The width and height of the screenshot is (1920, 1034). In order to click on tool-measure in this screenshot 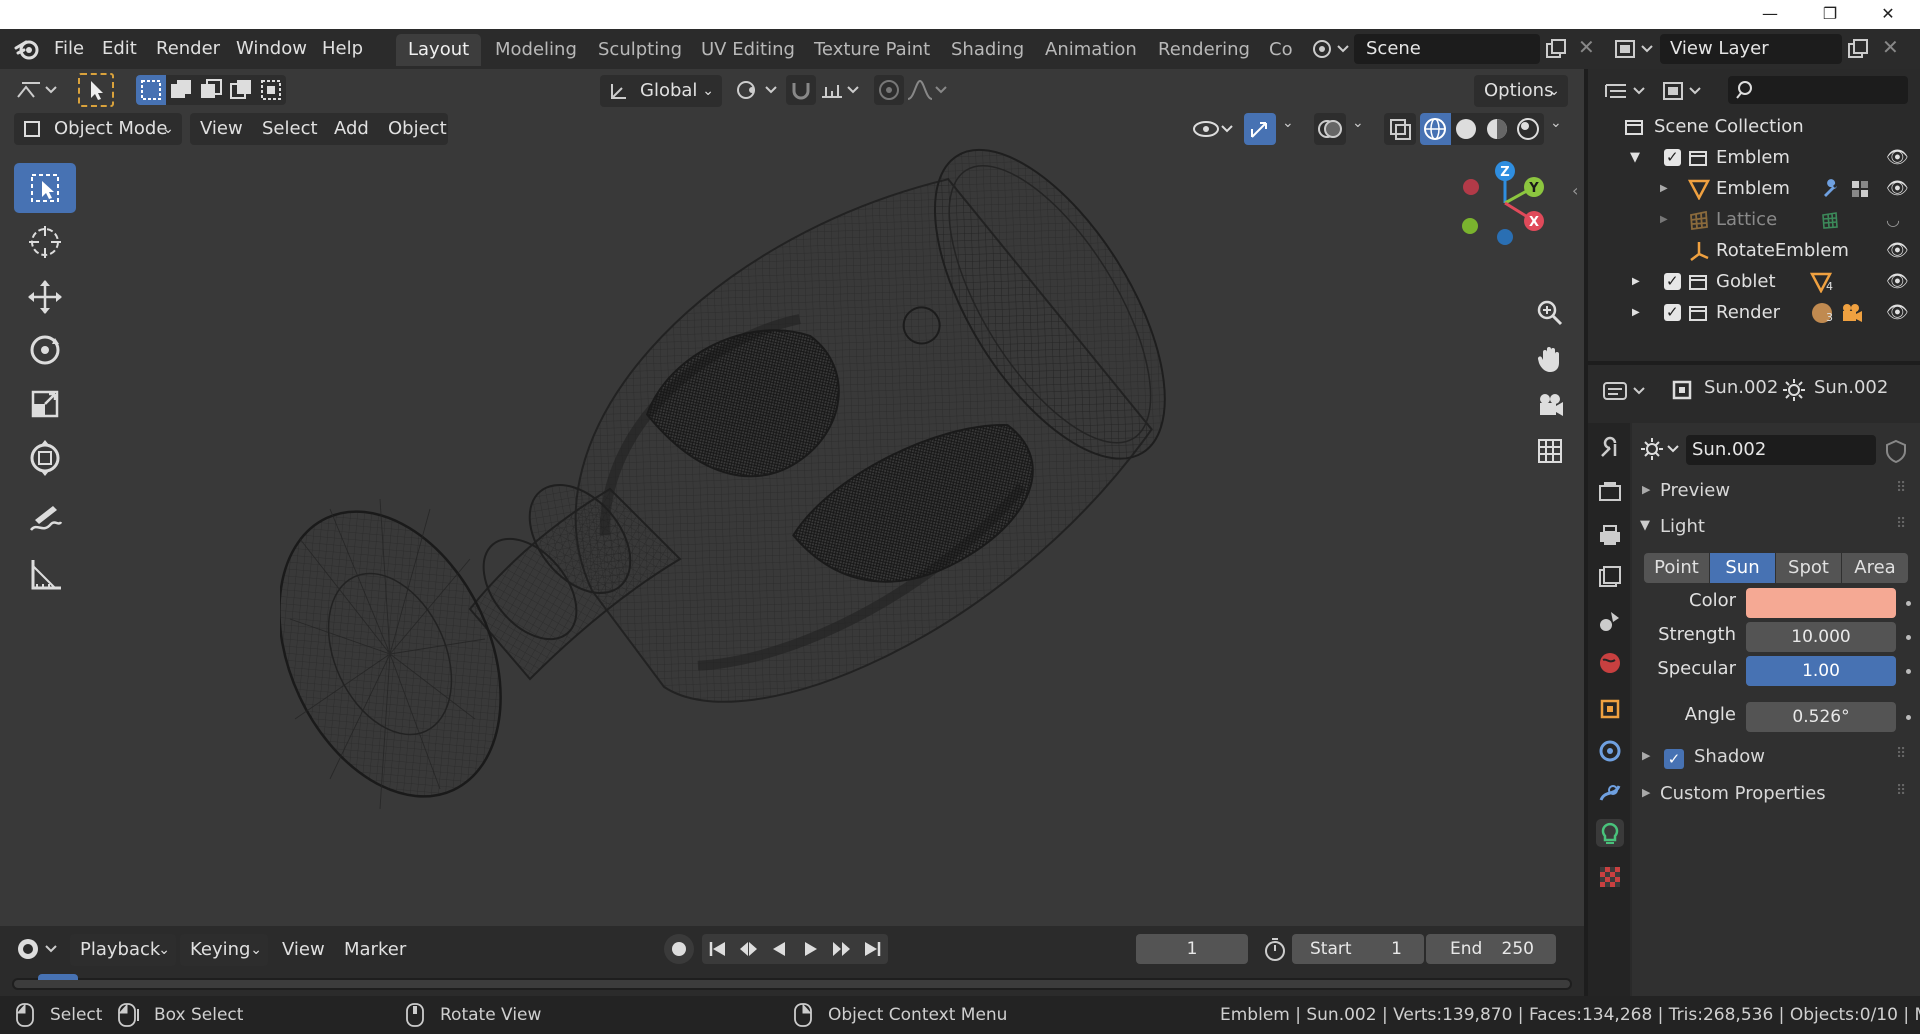, I will do `click(45, 574)`.